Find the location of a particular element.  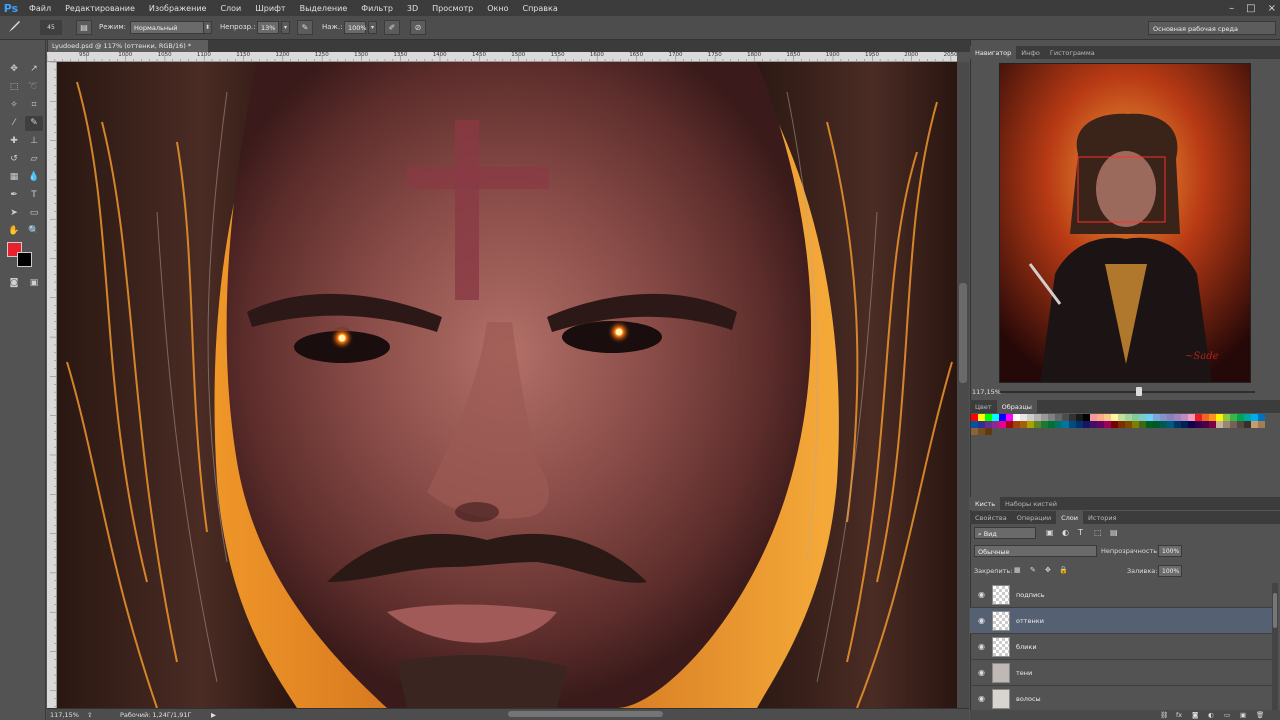

brush-preset-picker: 45 is located at coordinates (51, 27).